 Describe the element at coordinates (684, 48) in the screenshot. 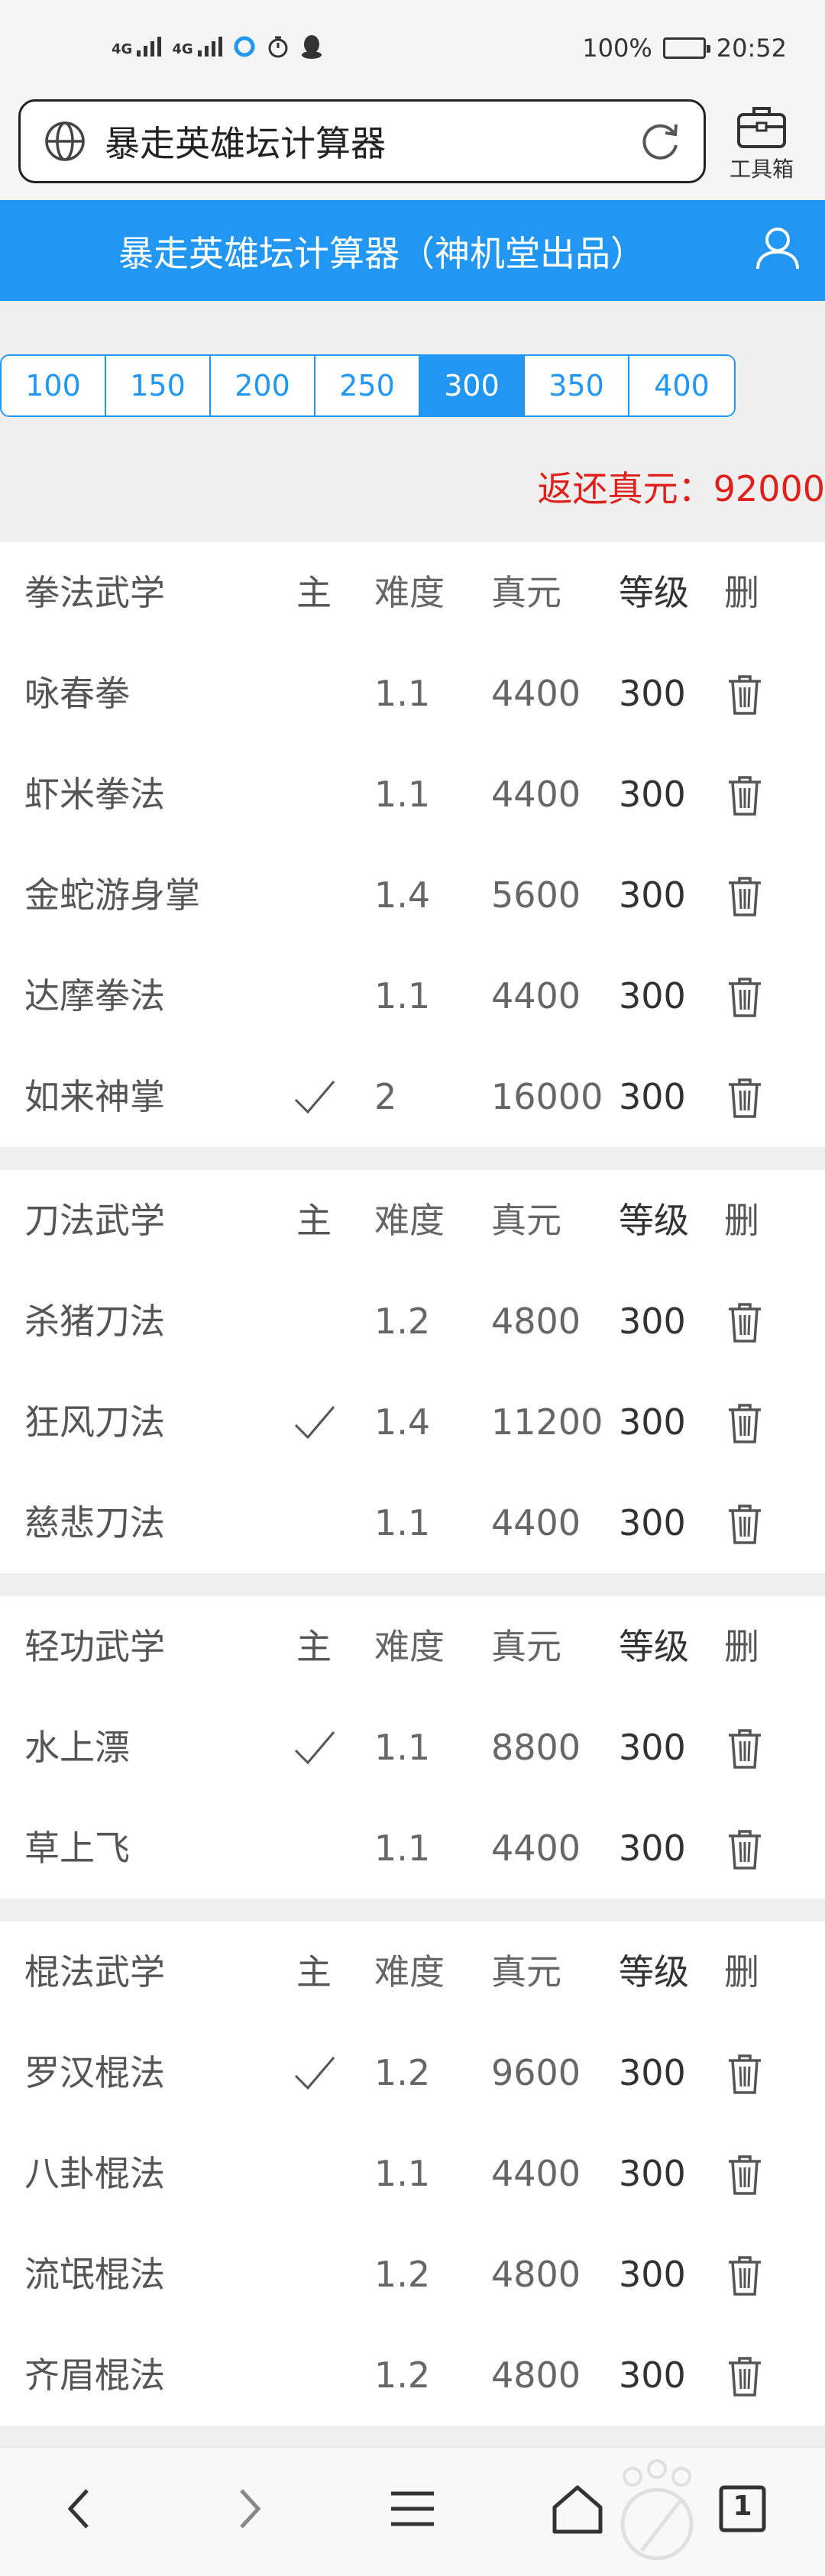

I see `status-right: 100% 20:52` at that location.